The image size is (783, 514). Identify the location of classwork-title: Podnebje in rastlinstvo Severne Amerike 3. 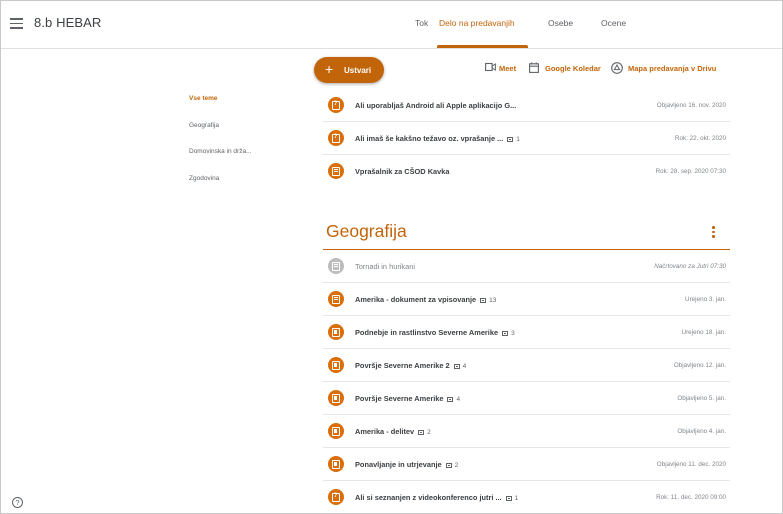
(435, 332).